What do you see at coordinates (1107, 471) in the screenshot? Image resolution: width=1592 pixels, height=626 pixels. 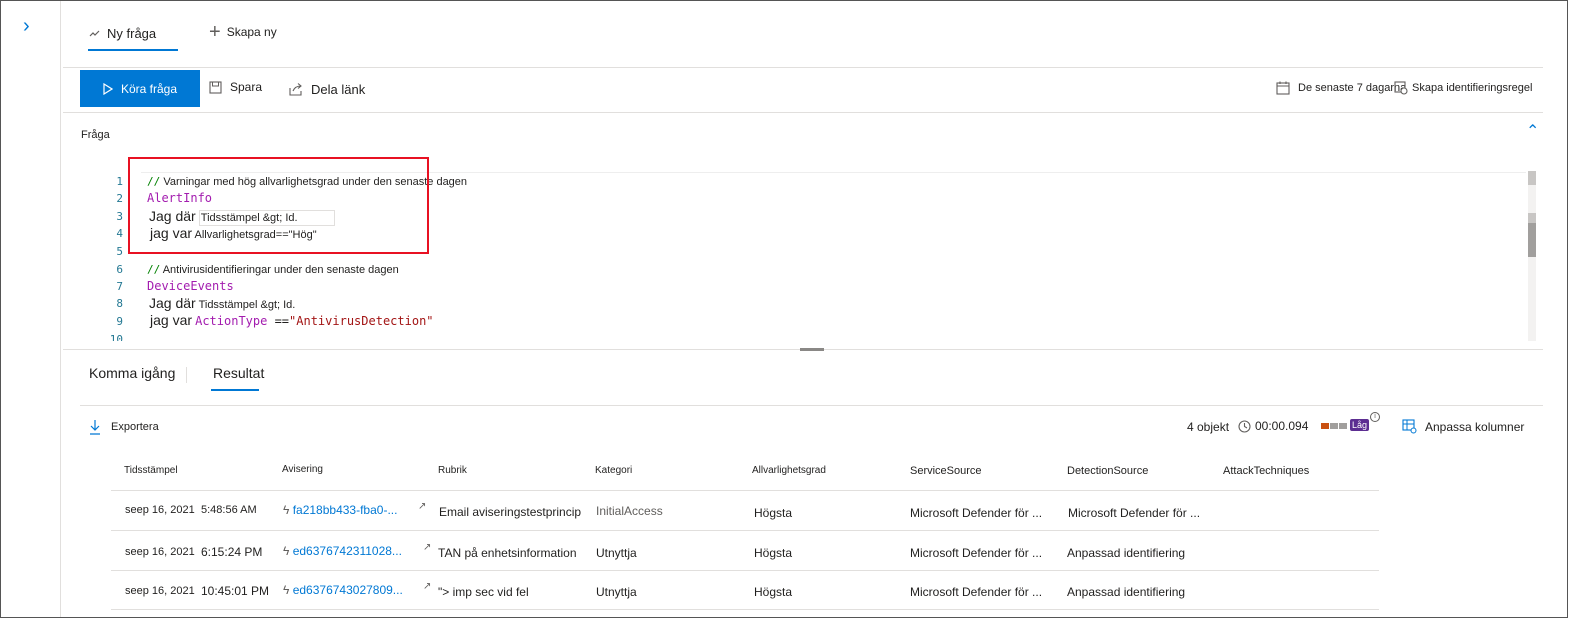 I see `column-header-detectionsource: DetectionSource` at bounding box center [1107, 471].